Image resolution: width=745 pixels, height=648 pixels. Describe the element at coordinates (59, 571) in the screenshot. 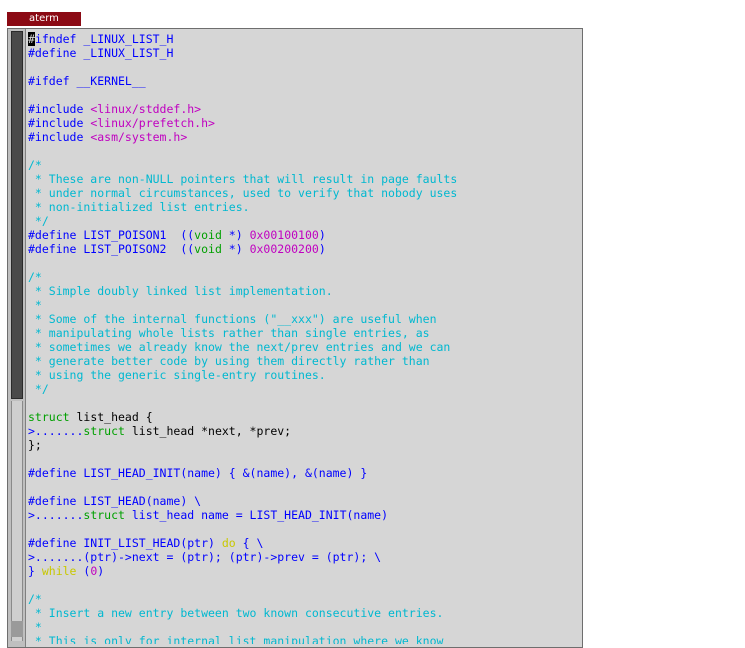

I see `code-token: while` at that location.